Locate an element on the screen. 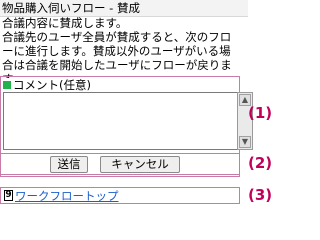 Image resolution: width=320 pixels, height=240 pixels. description-line: 合議先のユーザ全員が賛成すると、次のフロ is located at coordinates (117, 37).